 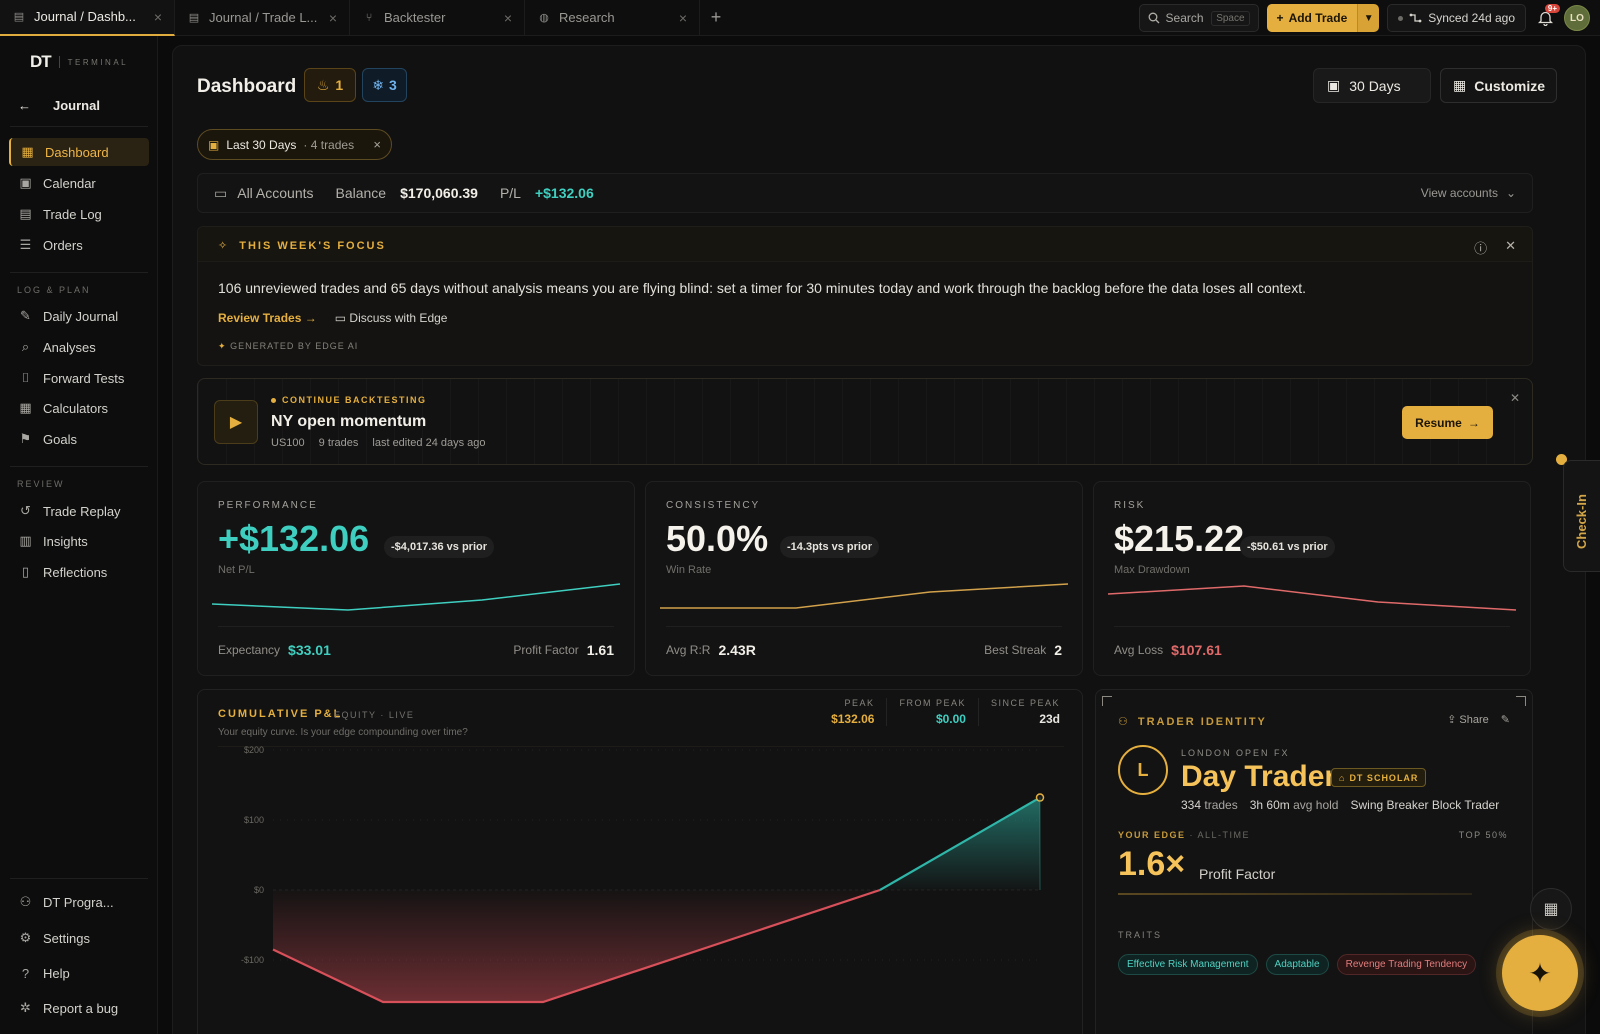 What do you see at coordinates (79, 973) in the screenshot?
I see `sidebar-item-help: ? Help` at bounding box center [79, 973].